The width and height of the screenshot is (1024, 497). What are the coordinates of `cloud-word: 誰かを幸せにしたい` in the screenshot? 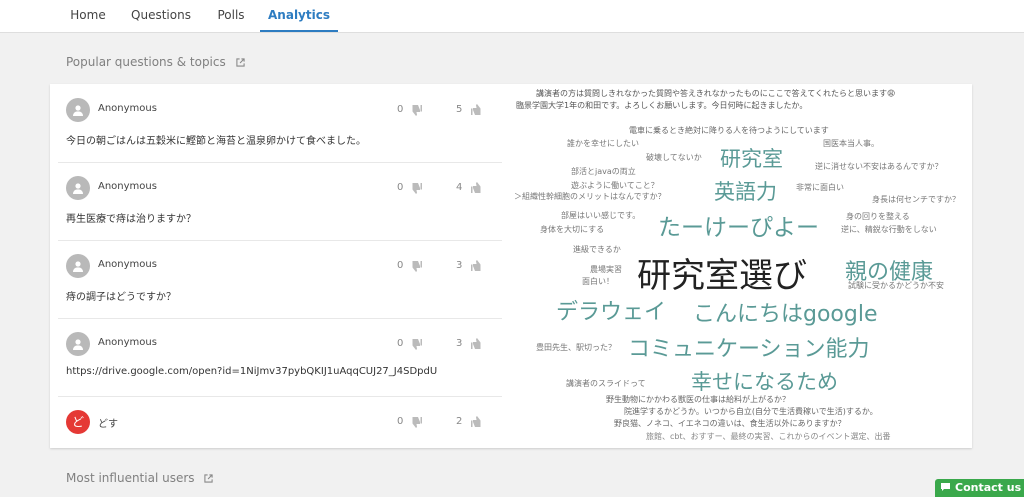 It's located at (603, 143).